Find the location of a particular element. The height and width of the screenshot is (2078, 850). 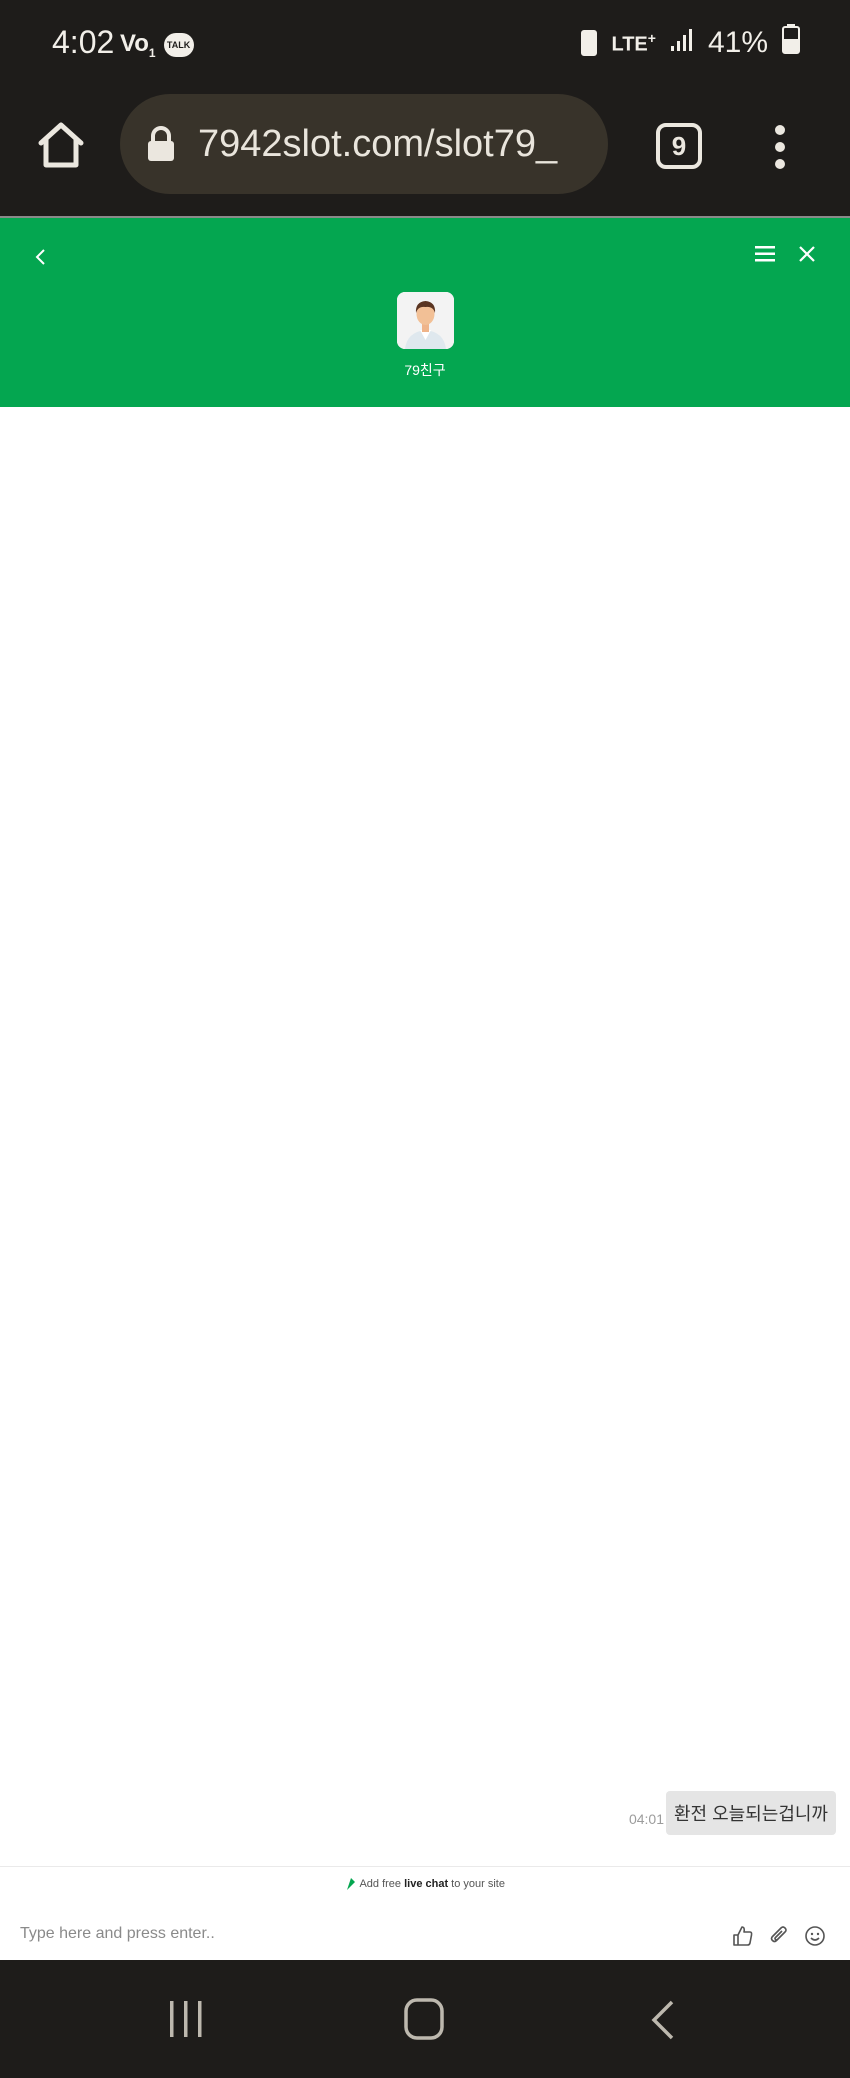

more-vert-icon is located at coordinates (780, 147).